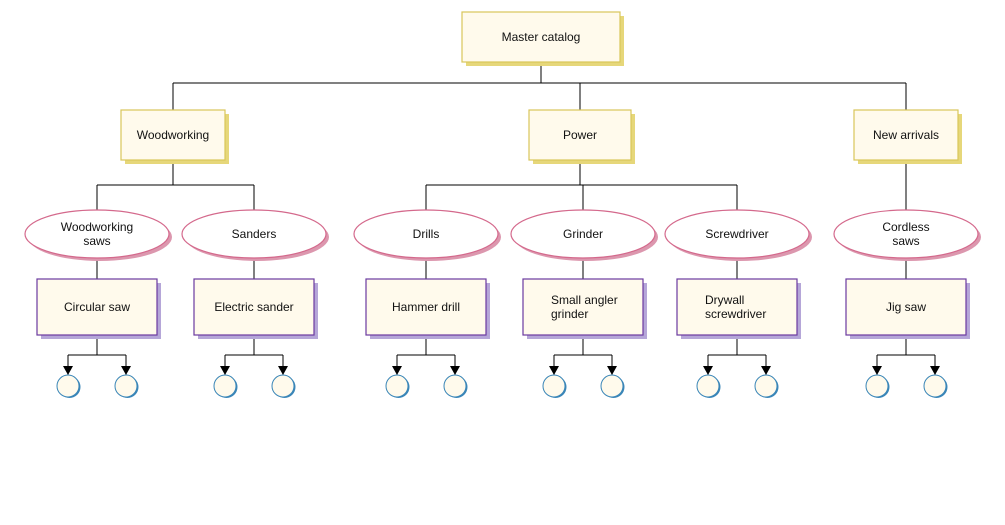  I want to click on item-label: grinder, so click(569, 314).